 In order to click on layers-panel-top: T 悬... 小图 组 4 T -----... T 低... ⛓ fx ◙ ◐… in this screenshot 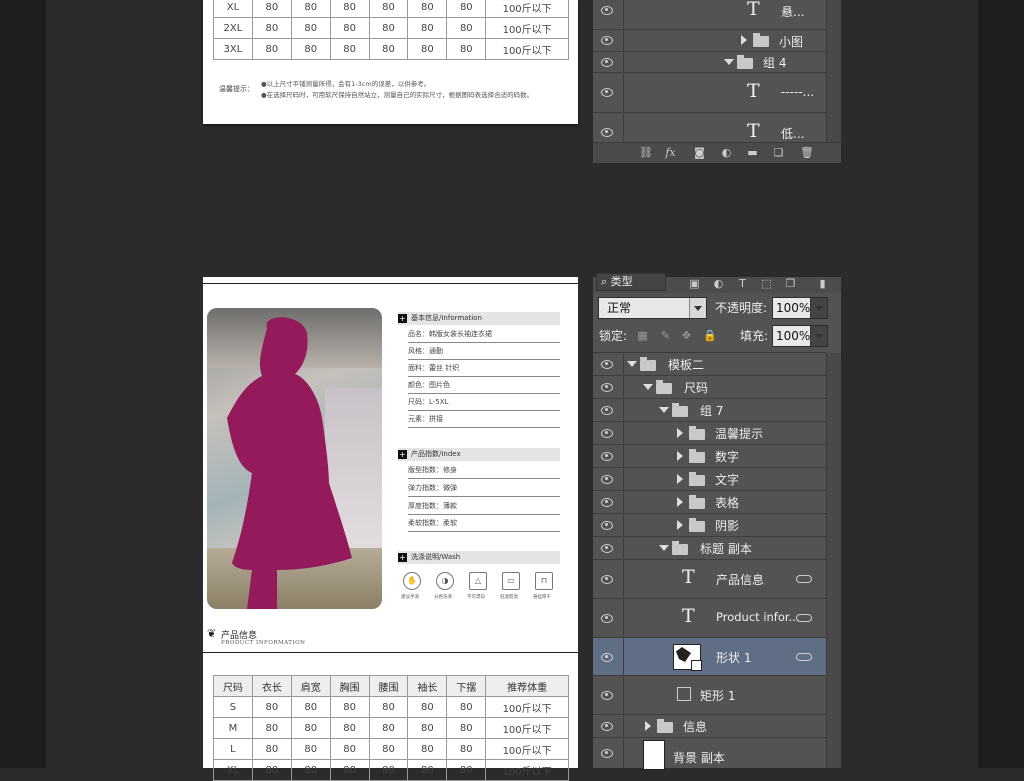, I will do `click(717, 81)`.